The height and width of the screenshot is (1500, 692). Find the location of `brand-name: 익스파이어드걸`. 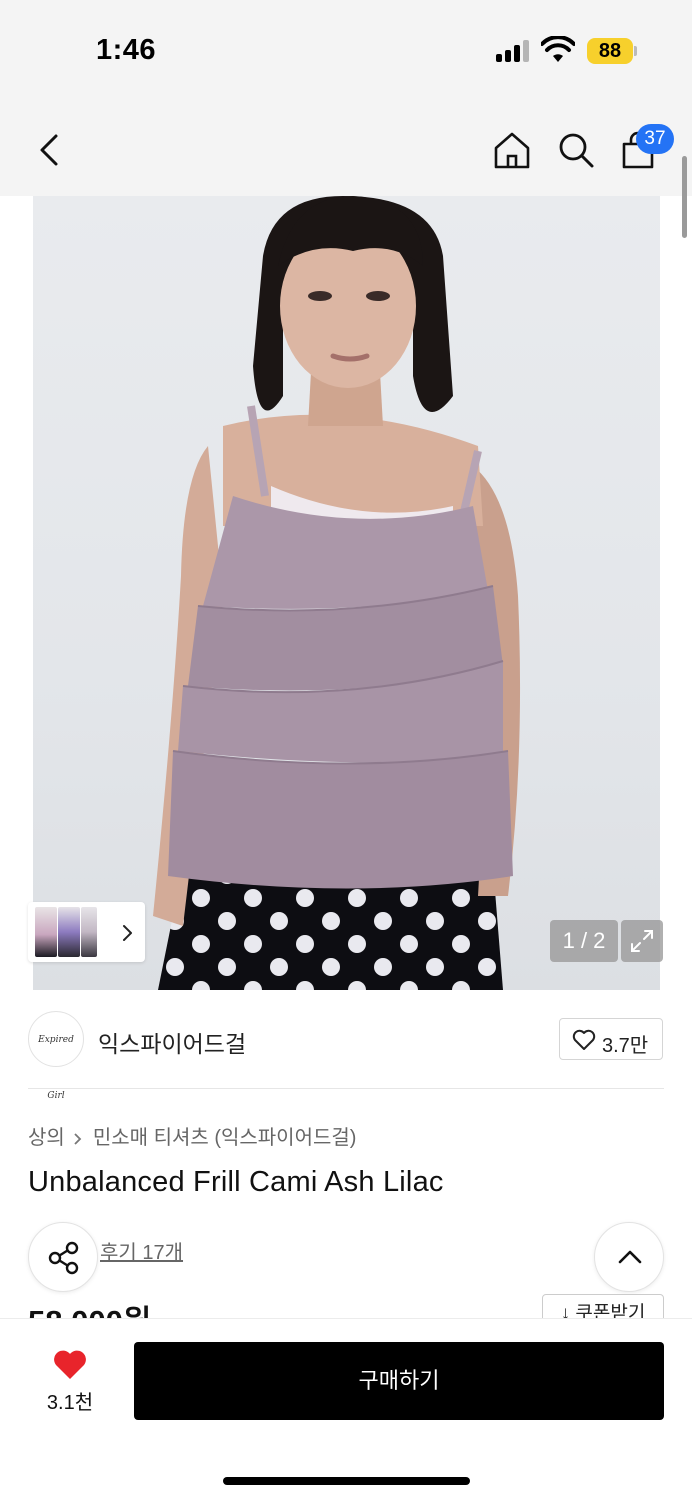

brand-name: 익스파이어드걸 is located at coordinates (172, 1042).